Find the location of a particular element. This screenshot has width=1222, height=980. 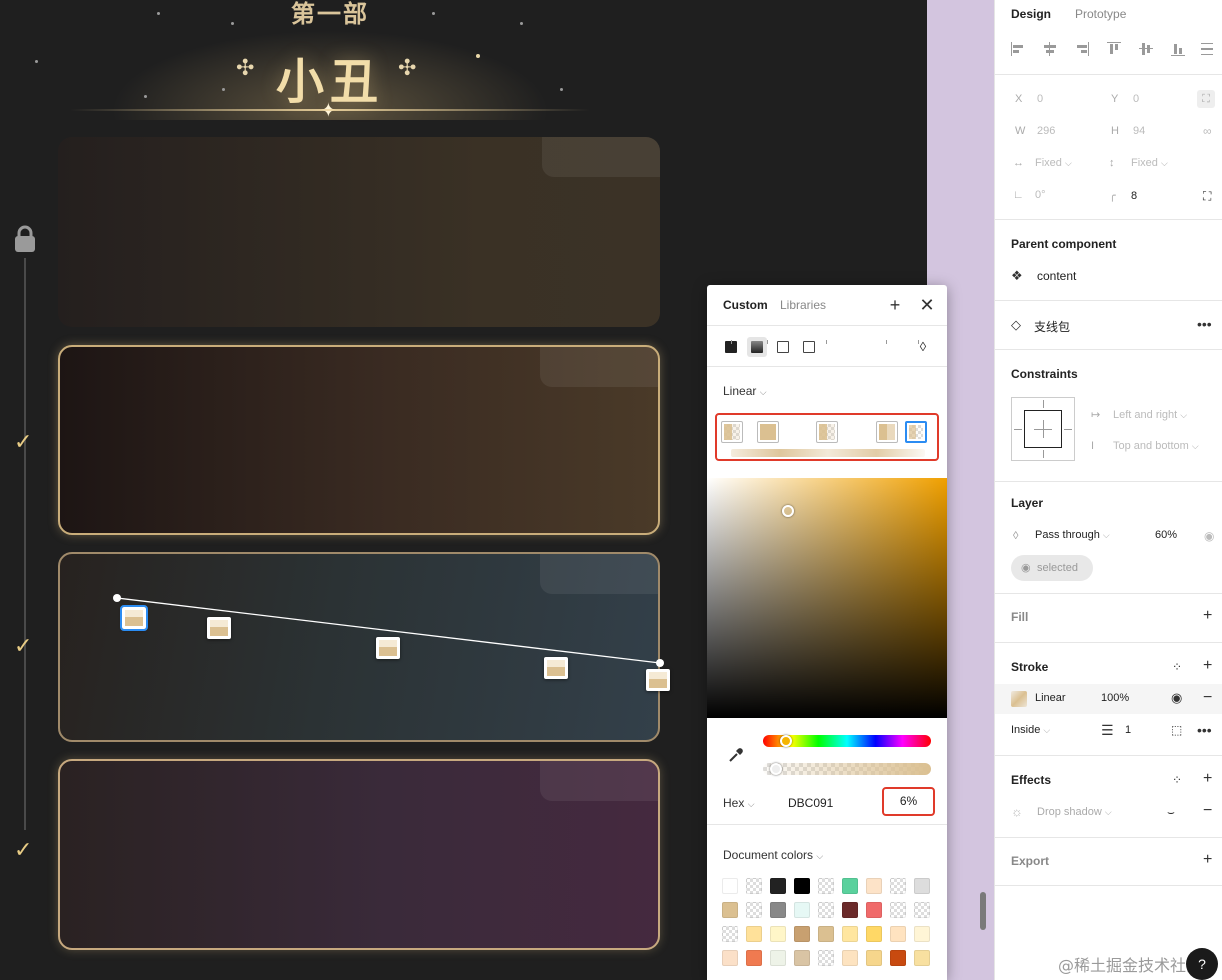

video-paint-icon is located at coordinates (809, 347).